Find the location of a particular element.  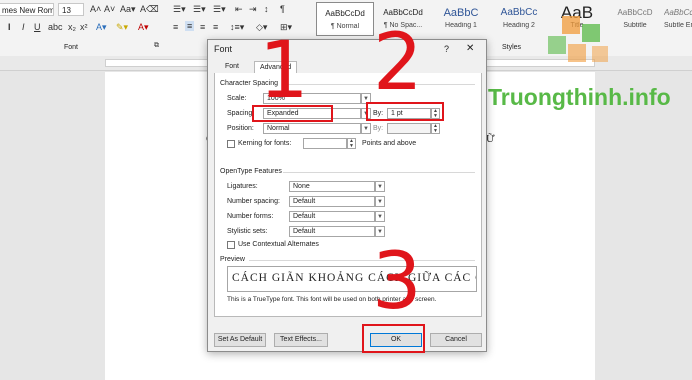

font-color-icon: A▾ is located at coordinates (143, 27).